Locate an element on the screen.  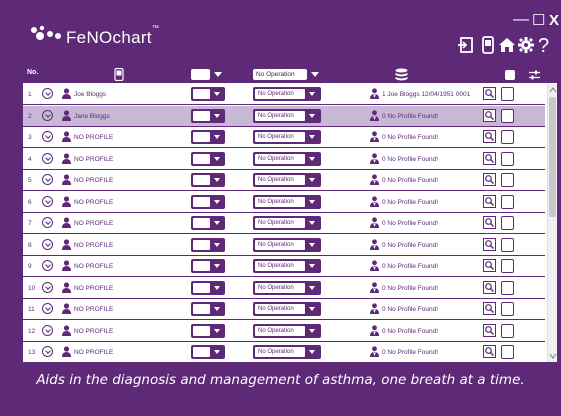
vertical-scrollbar is located at coordinates (552, 223).